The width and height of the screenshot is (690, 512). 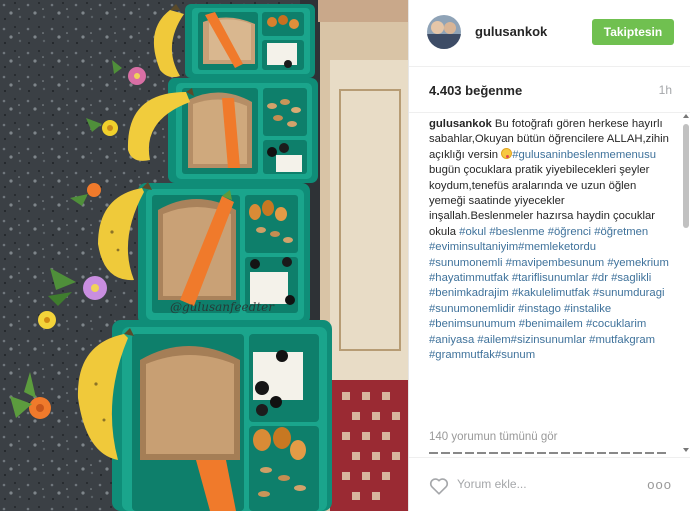 I want to click on hashtag-link: #sunumonemli, so click(x=465, y=263).